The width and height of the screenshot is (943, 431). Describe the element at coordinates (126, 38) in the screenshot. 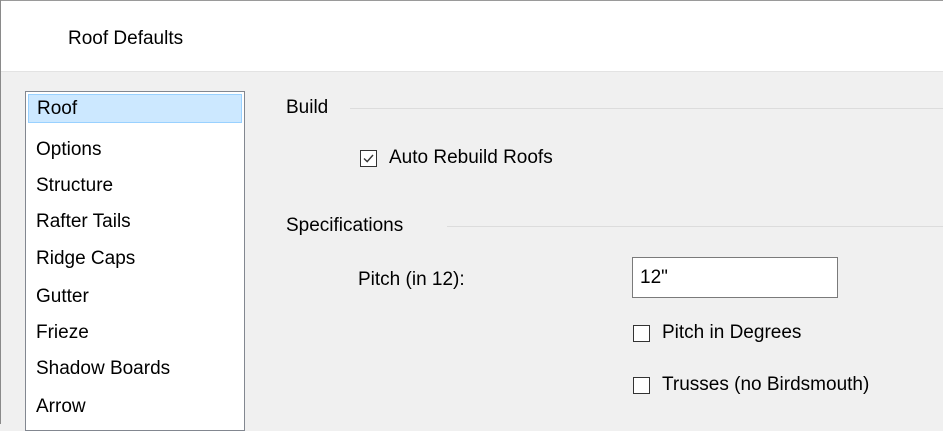

I see `dialog-title: Roof Defaults` at that location.